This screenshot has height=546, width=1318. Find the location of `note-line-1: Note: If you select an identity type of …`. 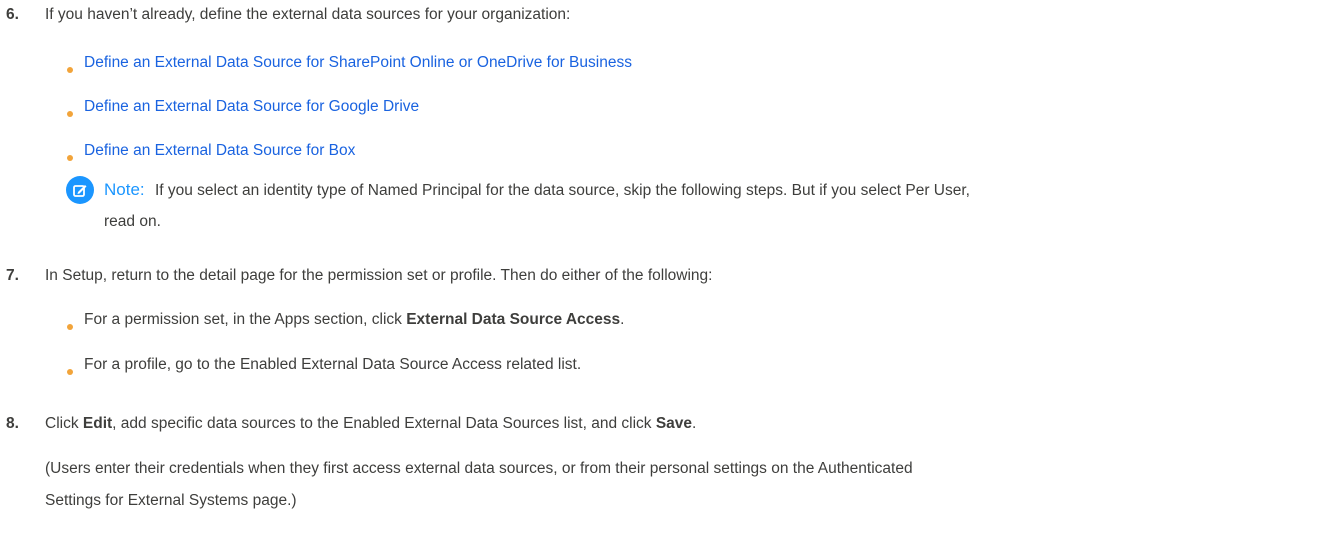

note-line-1: Note: If you select an identity type of … is located at coordinates (537, 190).